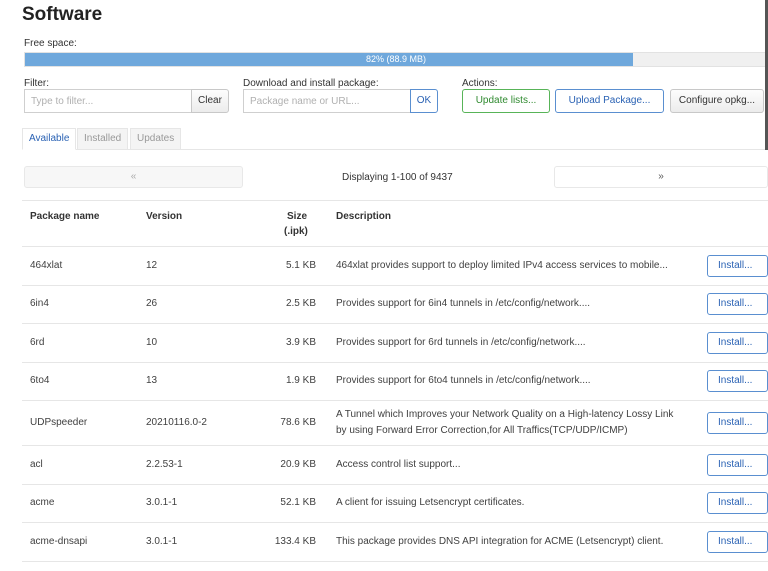  I want to click on package-name: acl, so click(36, 464).